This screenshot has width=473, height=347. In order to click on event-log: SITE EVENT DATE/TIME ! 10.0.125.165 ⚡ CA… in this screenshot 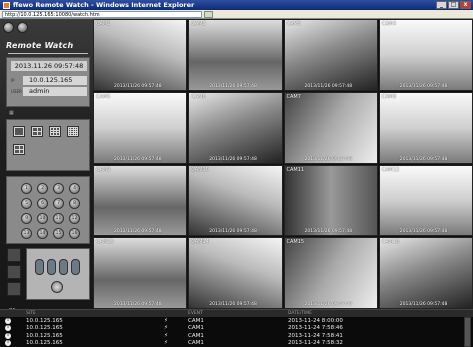, I will do `click(236, 328)`.